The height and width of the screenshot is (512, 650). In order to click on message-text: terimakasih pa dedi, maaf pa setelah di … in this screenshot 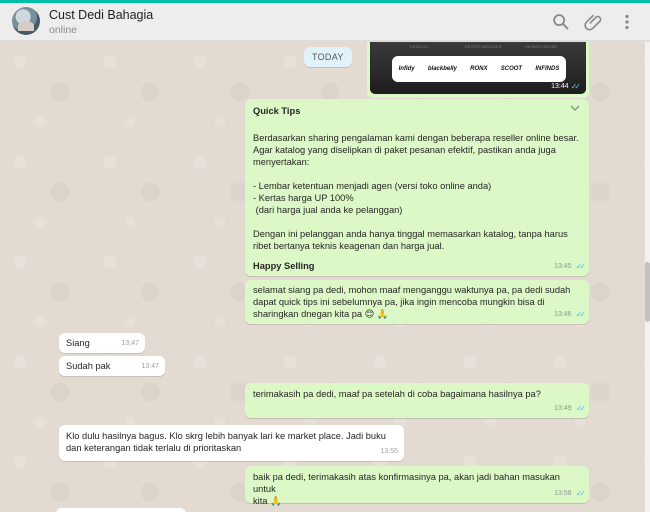, I will do `click(397, 394)`.